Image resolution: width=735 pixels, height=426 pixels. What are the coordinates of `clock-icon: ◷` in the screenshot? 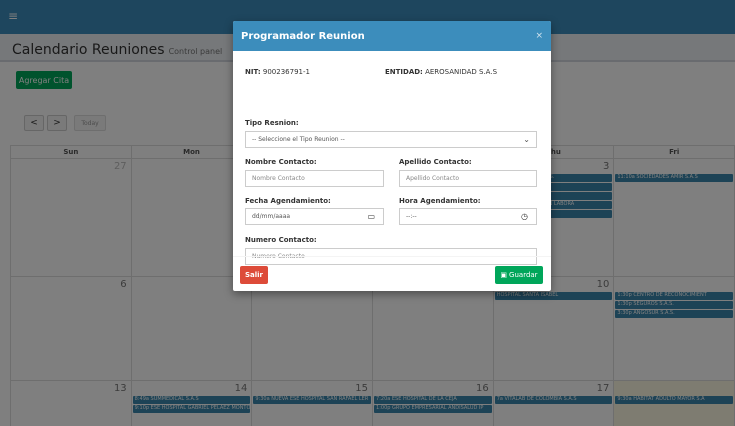 It's located at (524, 216).